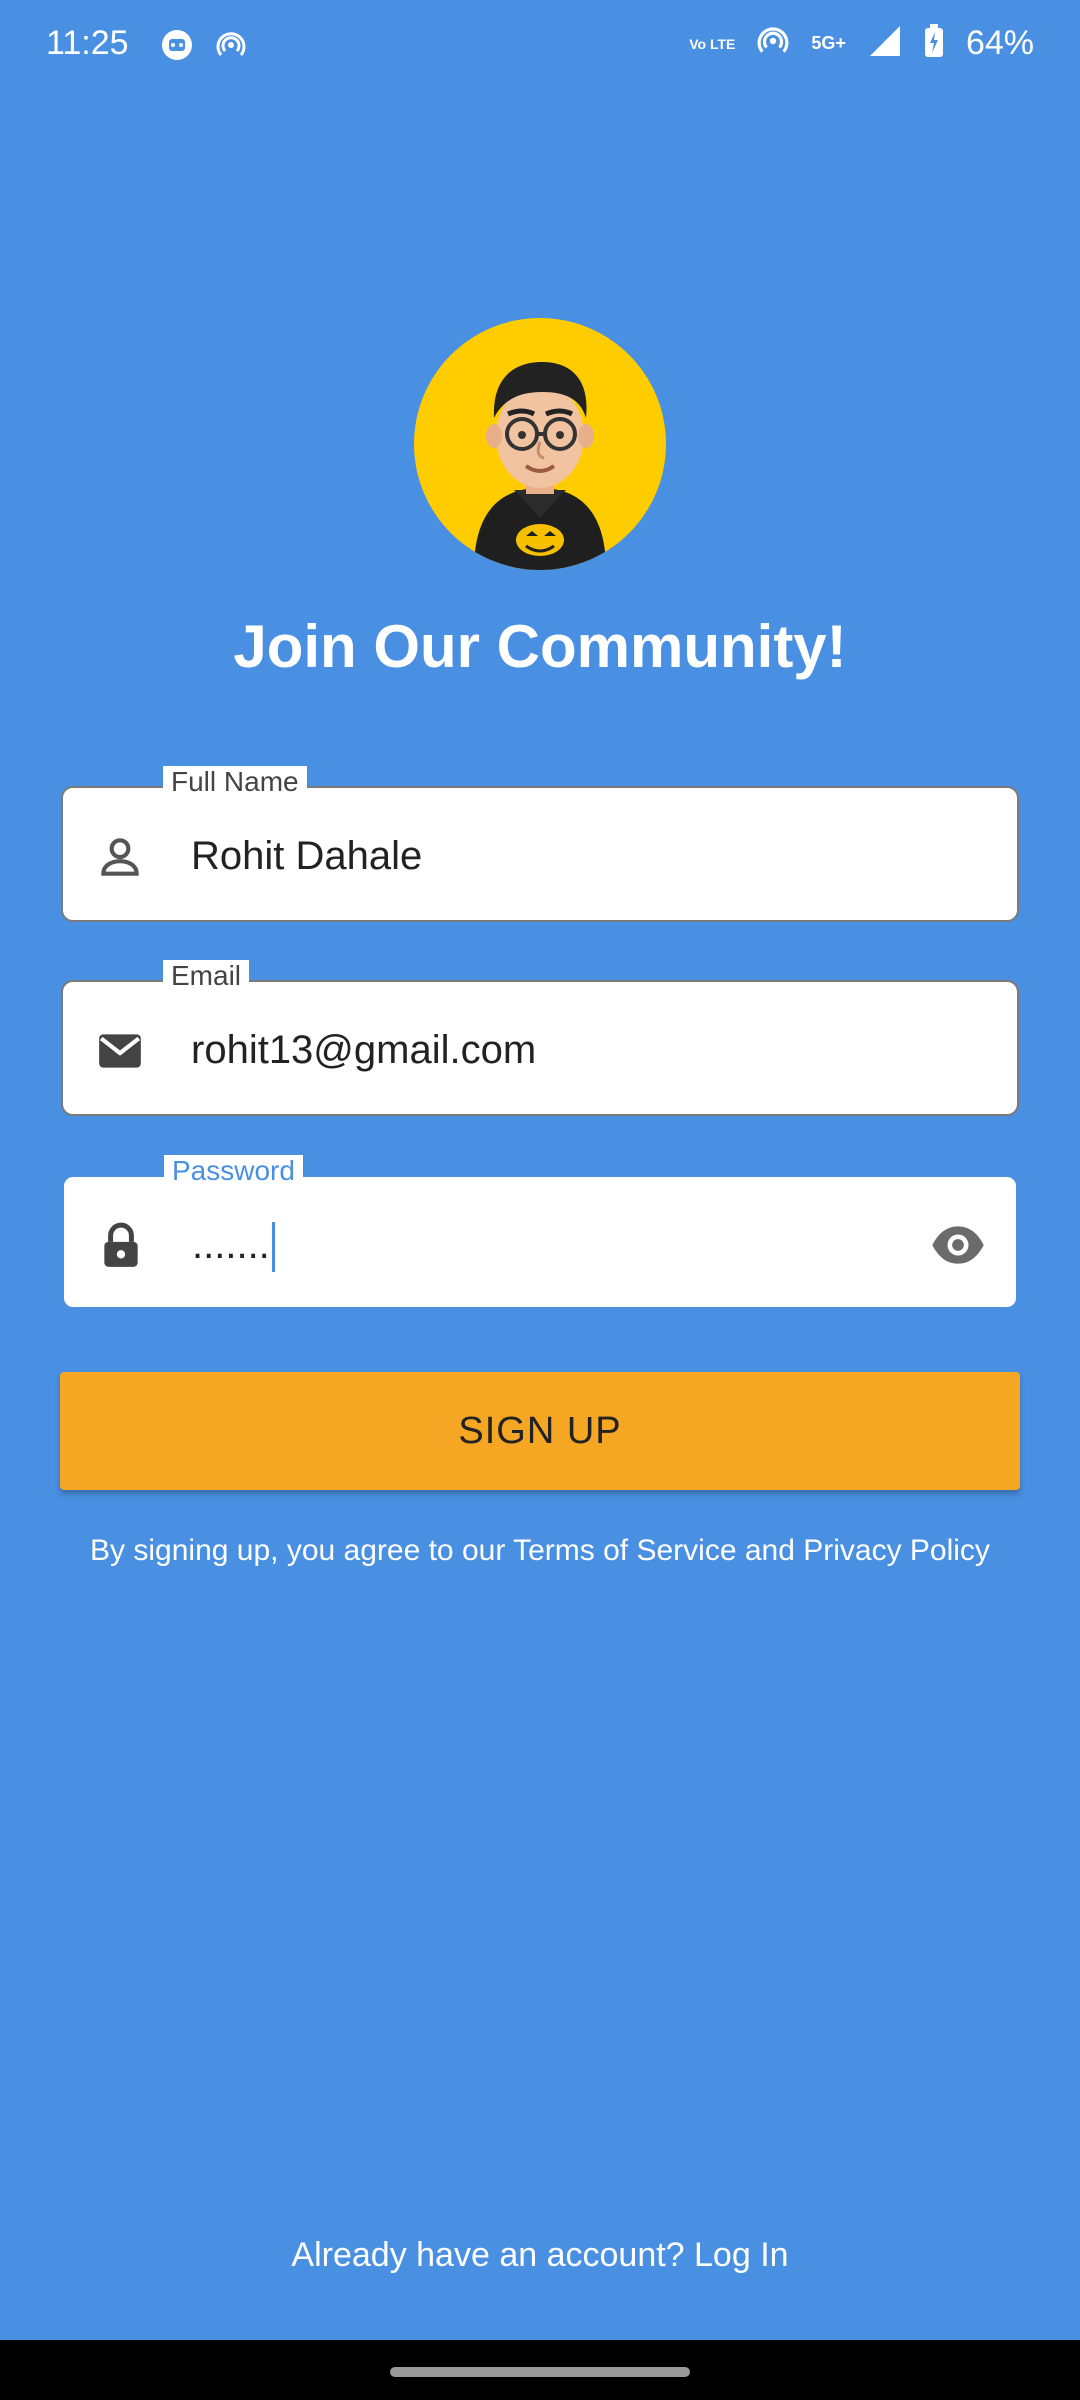 This screenshot has width=1080, height=2400. Describe the element at coordinates (540, 2255) in the screenshot. I see `login-link: Already have an account? Log In` at that location.